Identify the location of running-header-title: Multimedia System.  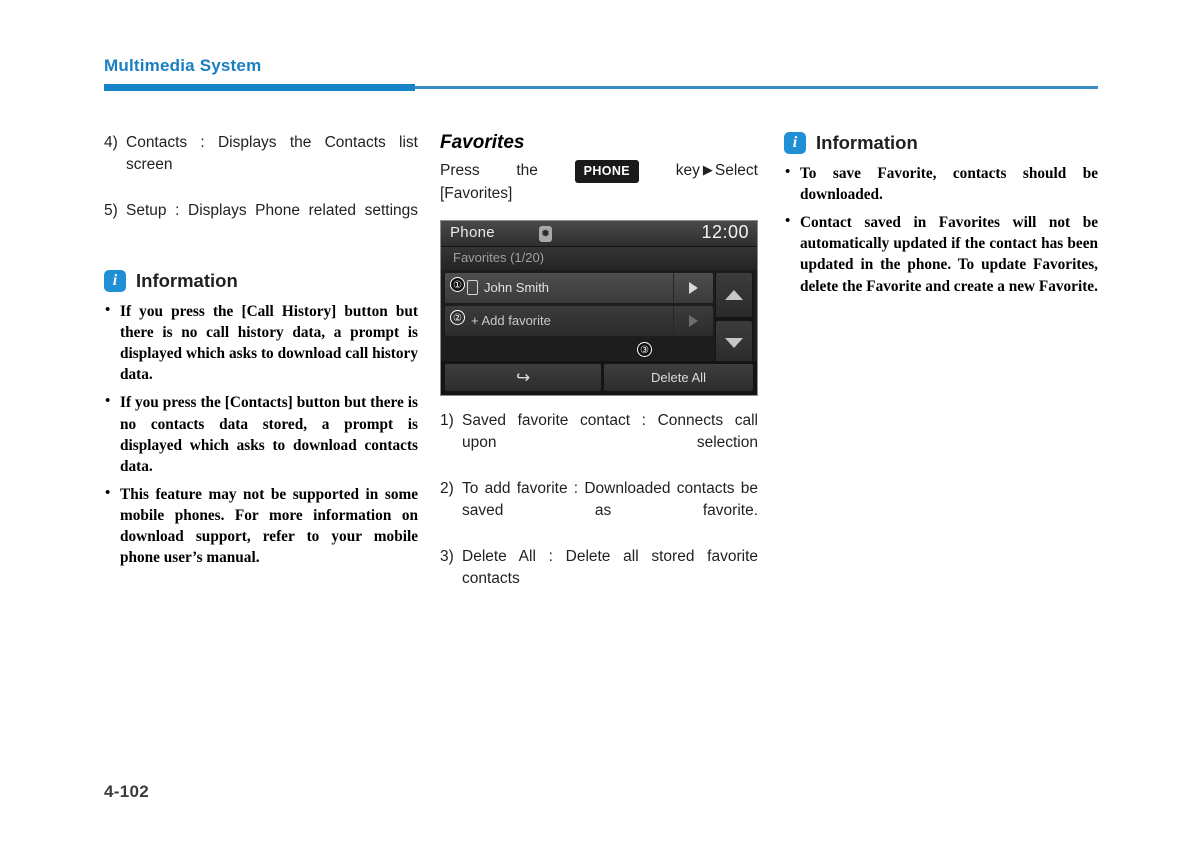
(183, 65).